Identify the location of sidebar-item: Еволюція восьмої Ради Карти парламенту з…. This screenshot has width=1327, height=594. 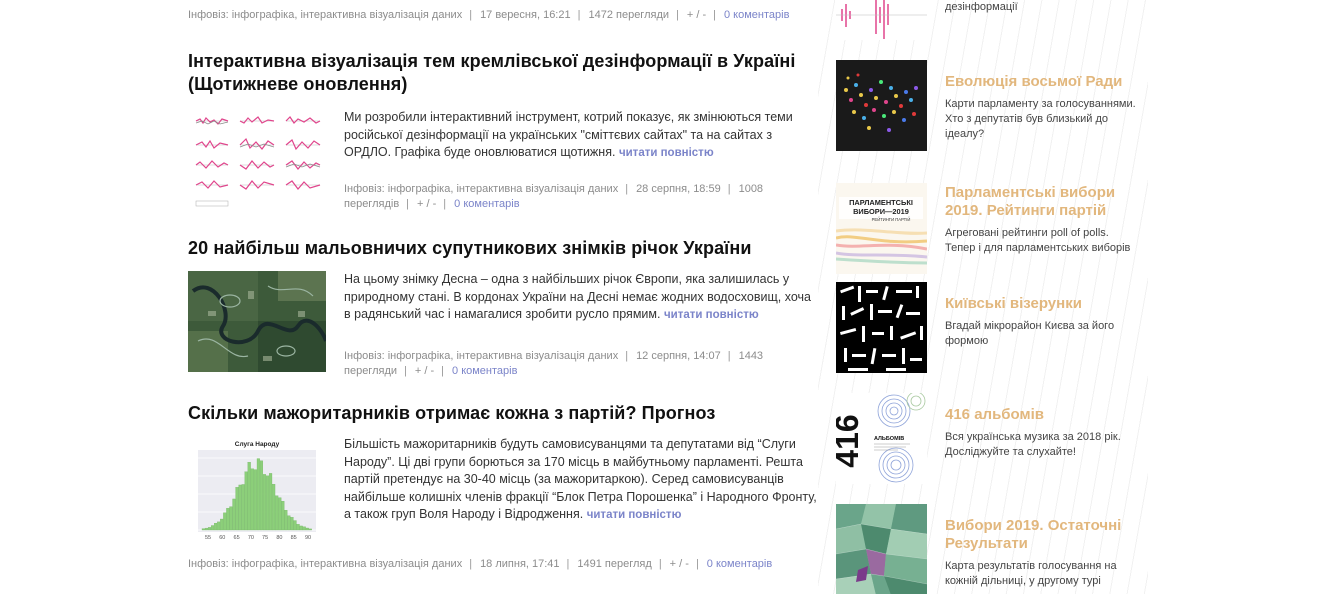
(986, 105).